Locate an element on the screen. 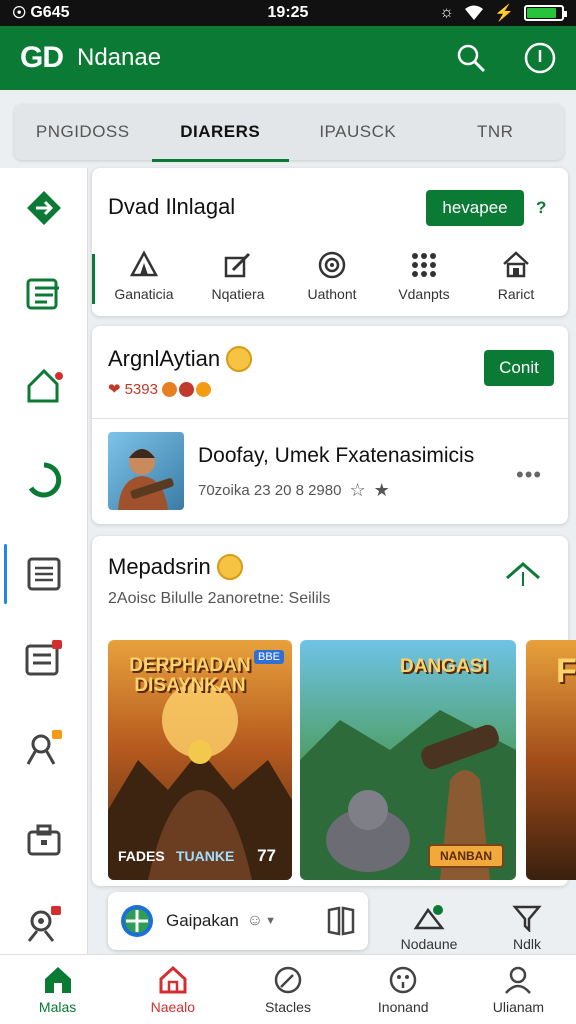 The image size is (576, 1024). primary-button: hevapee is located at coordinates (475, 208).